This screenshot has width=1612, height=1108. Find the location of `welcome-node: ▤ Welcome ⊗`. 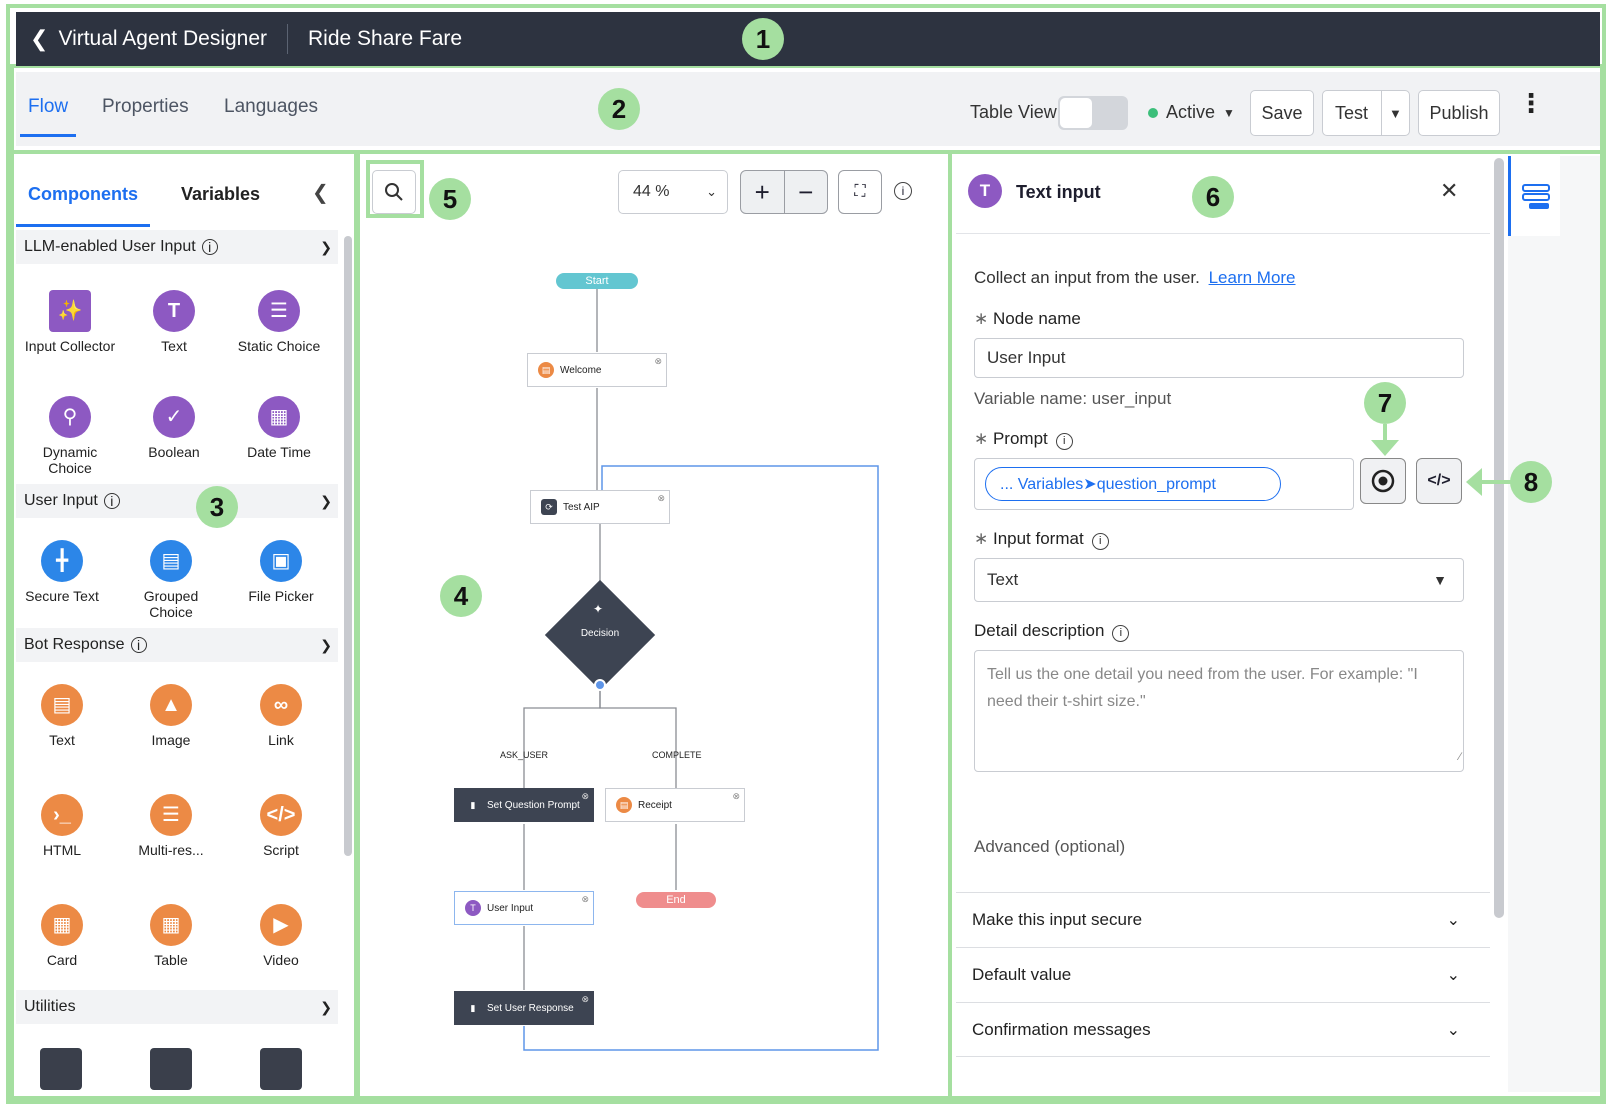

welcome-node: ▤ Welcome ⊗ is located at coordinates (597, 370).